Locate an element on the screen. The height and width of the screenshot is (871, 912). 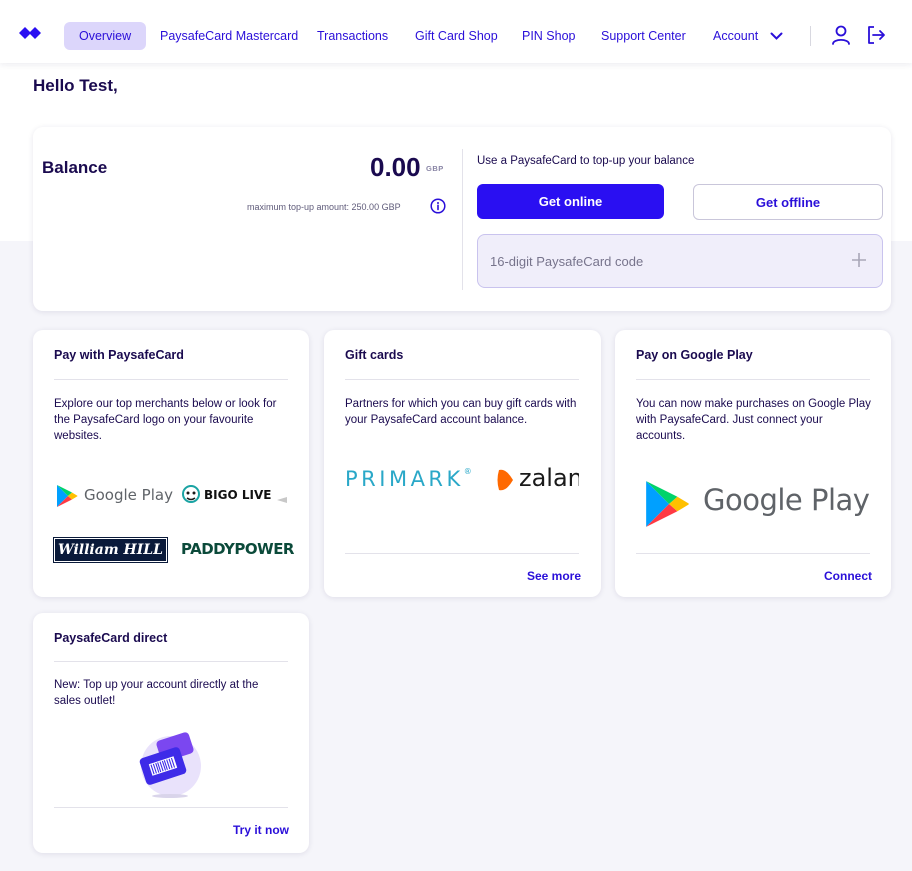
greeting: Hello Test, is located at coordinates (75, 85).